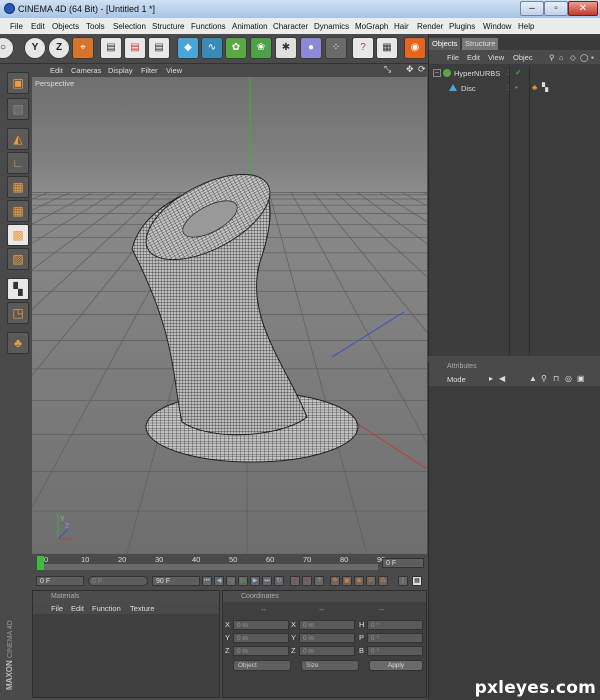 This screenshot has height=700, width=600. What do you see at coordinates (502, 378) in the screenshot?
I see `back-icon: ◀` at bounding box center [502, 378].